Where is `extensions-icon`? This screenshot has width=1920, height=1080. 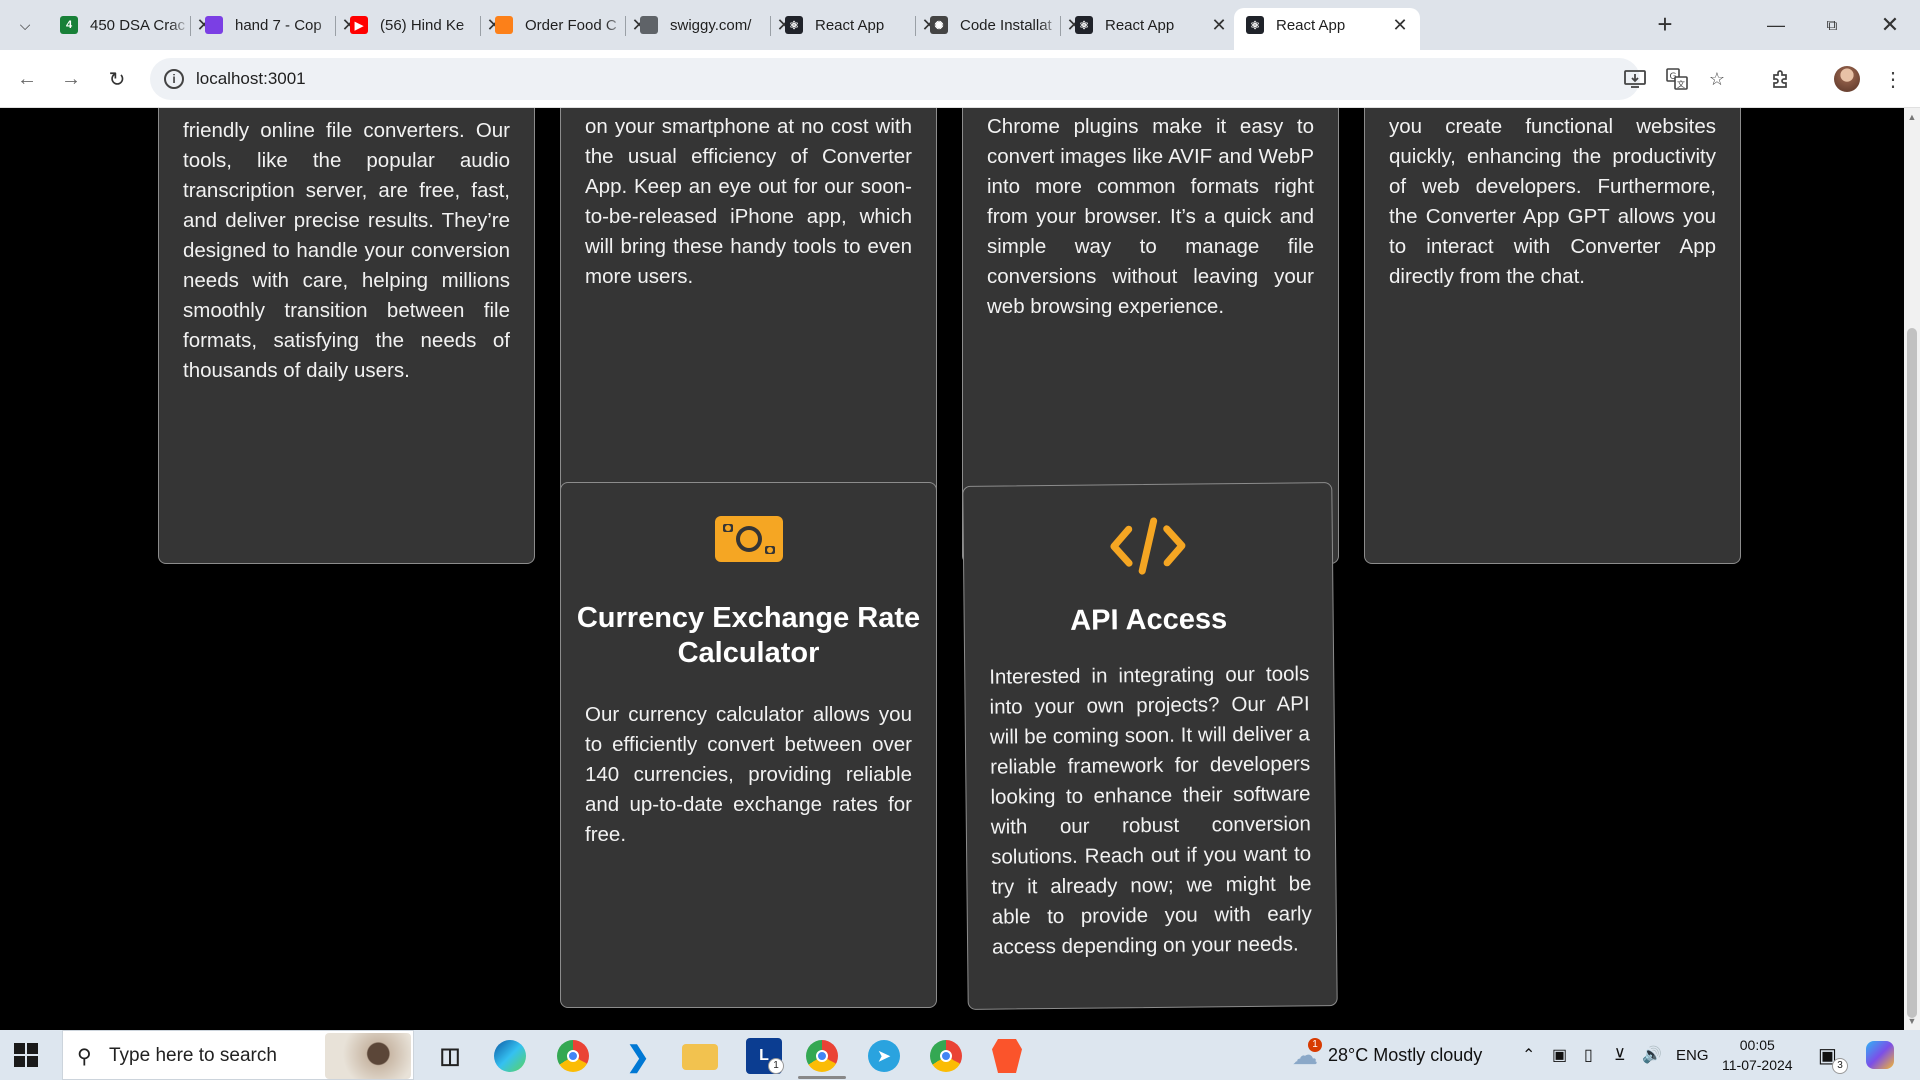 extensions-icon is located at coordinates (1781, 79).